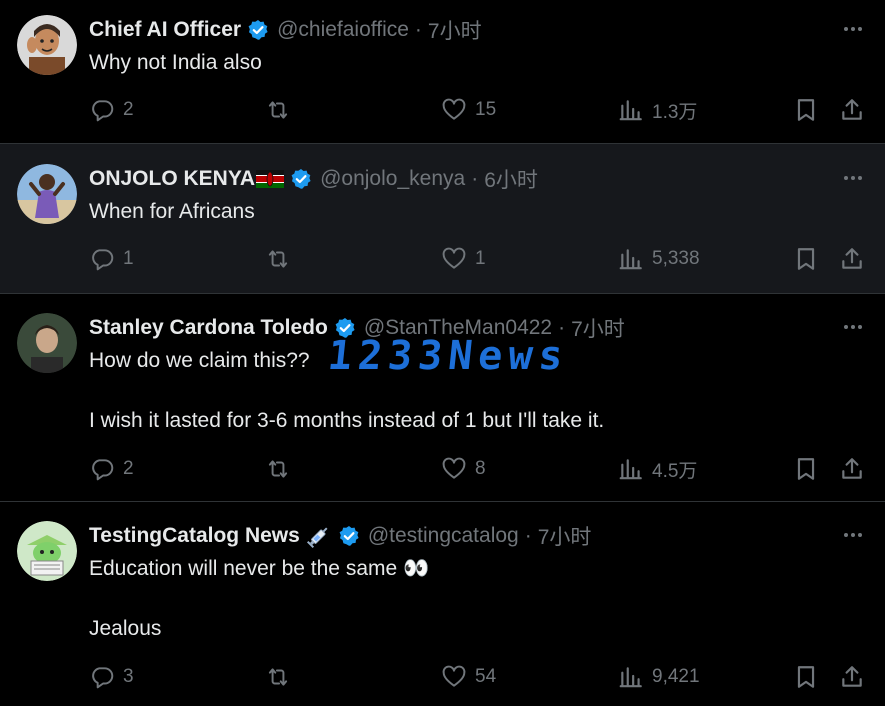 This screenshot has height=706, width=885. What do you see at coordinates (486, 676) in the screenshot?
I see `like-count: 54` at bounding box center [486, 676].